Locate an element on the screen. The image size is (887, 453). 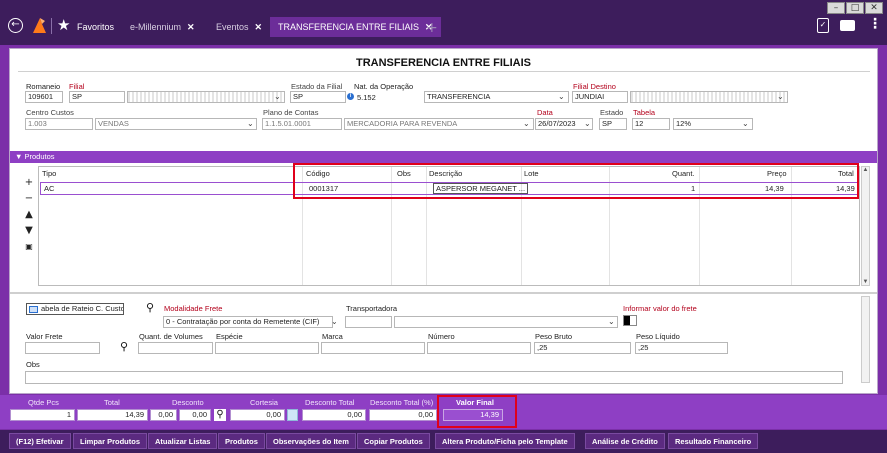
peso-bruto-field: ,25 is located at coordinates (582, 348).